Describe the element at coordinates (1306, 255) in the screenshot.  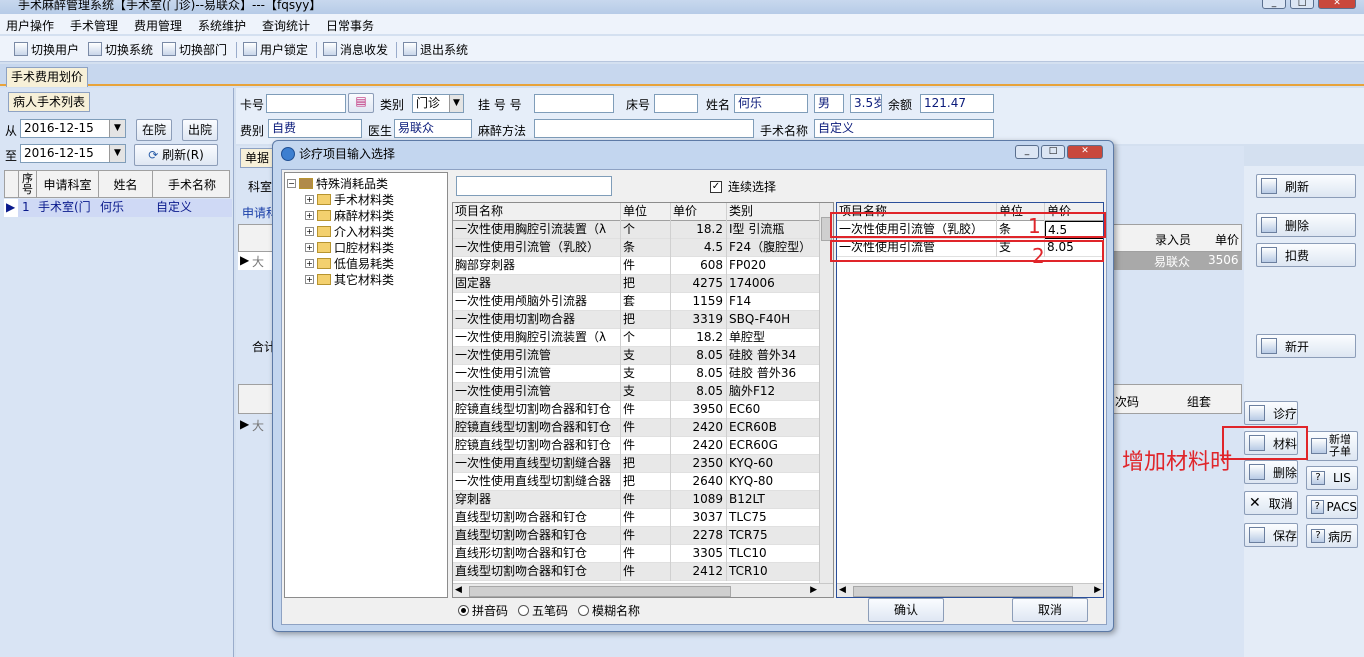
I see `deduct-button: 扣费` at that location.